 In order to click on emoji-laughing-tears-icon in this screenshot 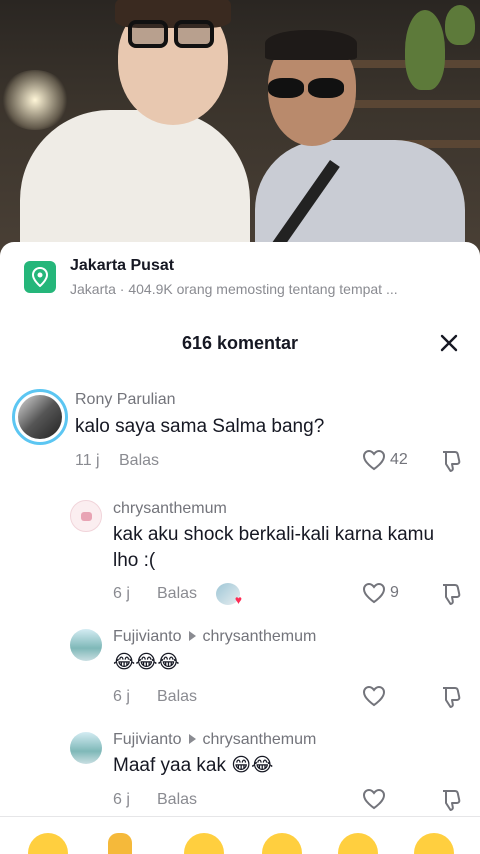, I will do `click(48, 843)`.